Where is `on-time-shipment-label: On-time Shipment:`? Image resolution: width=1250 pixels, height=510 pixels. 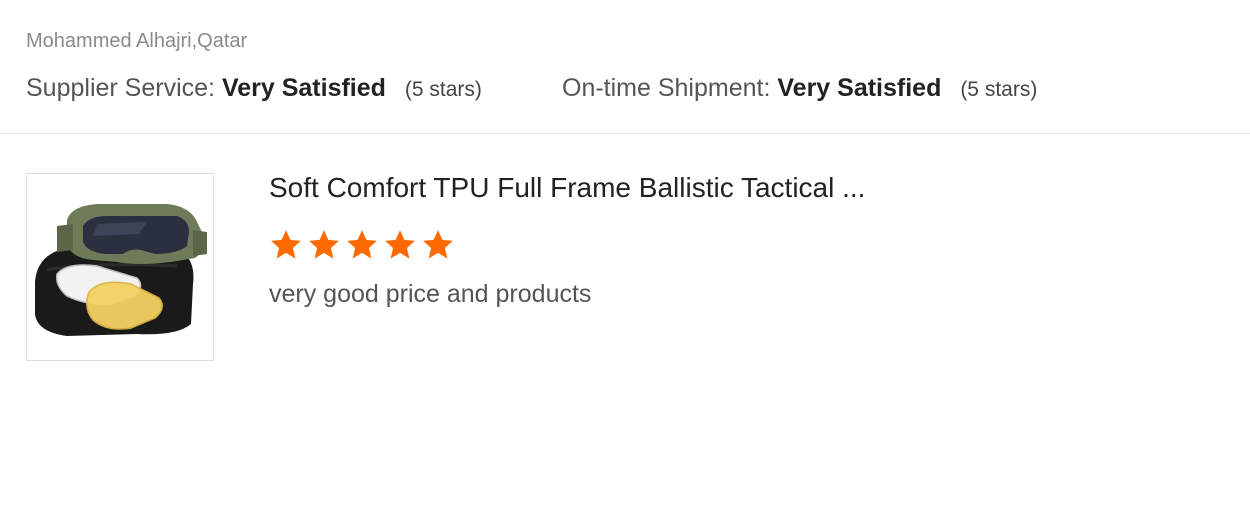 on-time-shipment-label: On-time Shipment: is located at coordinates (666, 88).